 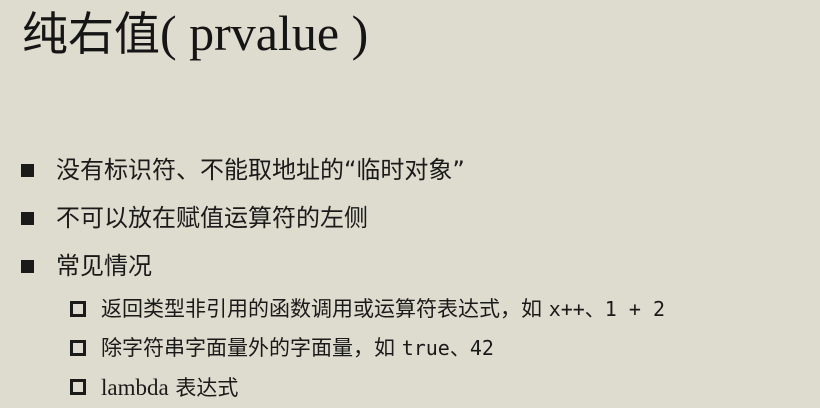 I want to click on sub-bullet-text: 除字符串字面量外的字面量，如, so click(x=251, y=348).